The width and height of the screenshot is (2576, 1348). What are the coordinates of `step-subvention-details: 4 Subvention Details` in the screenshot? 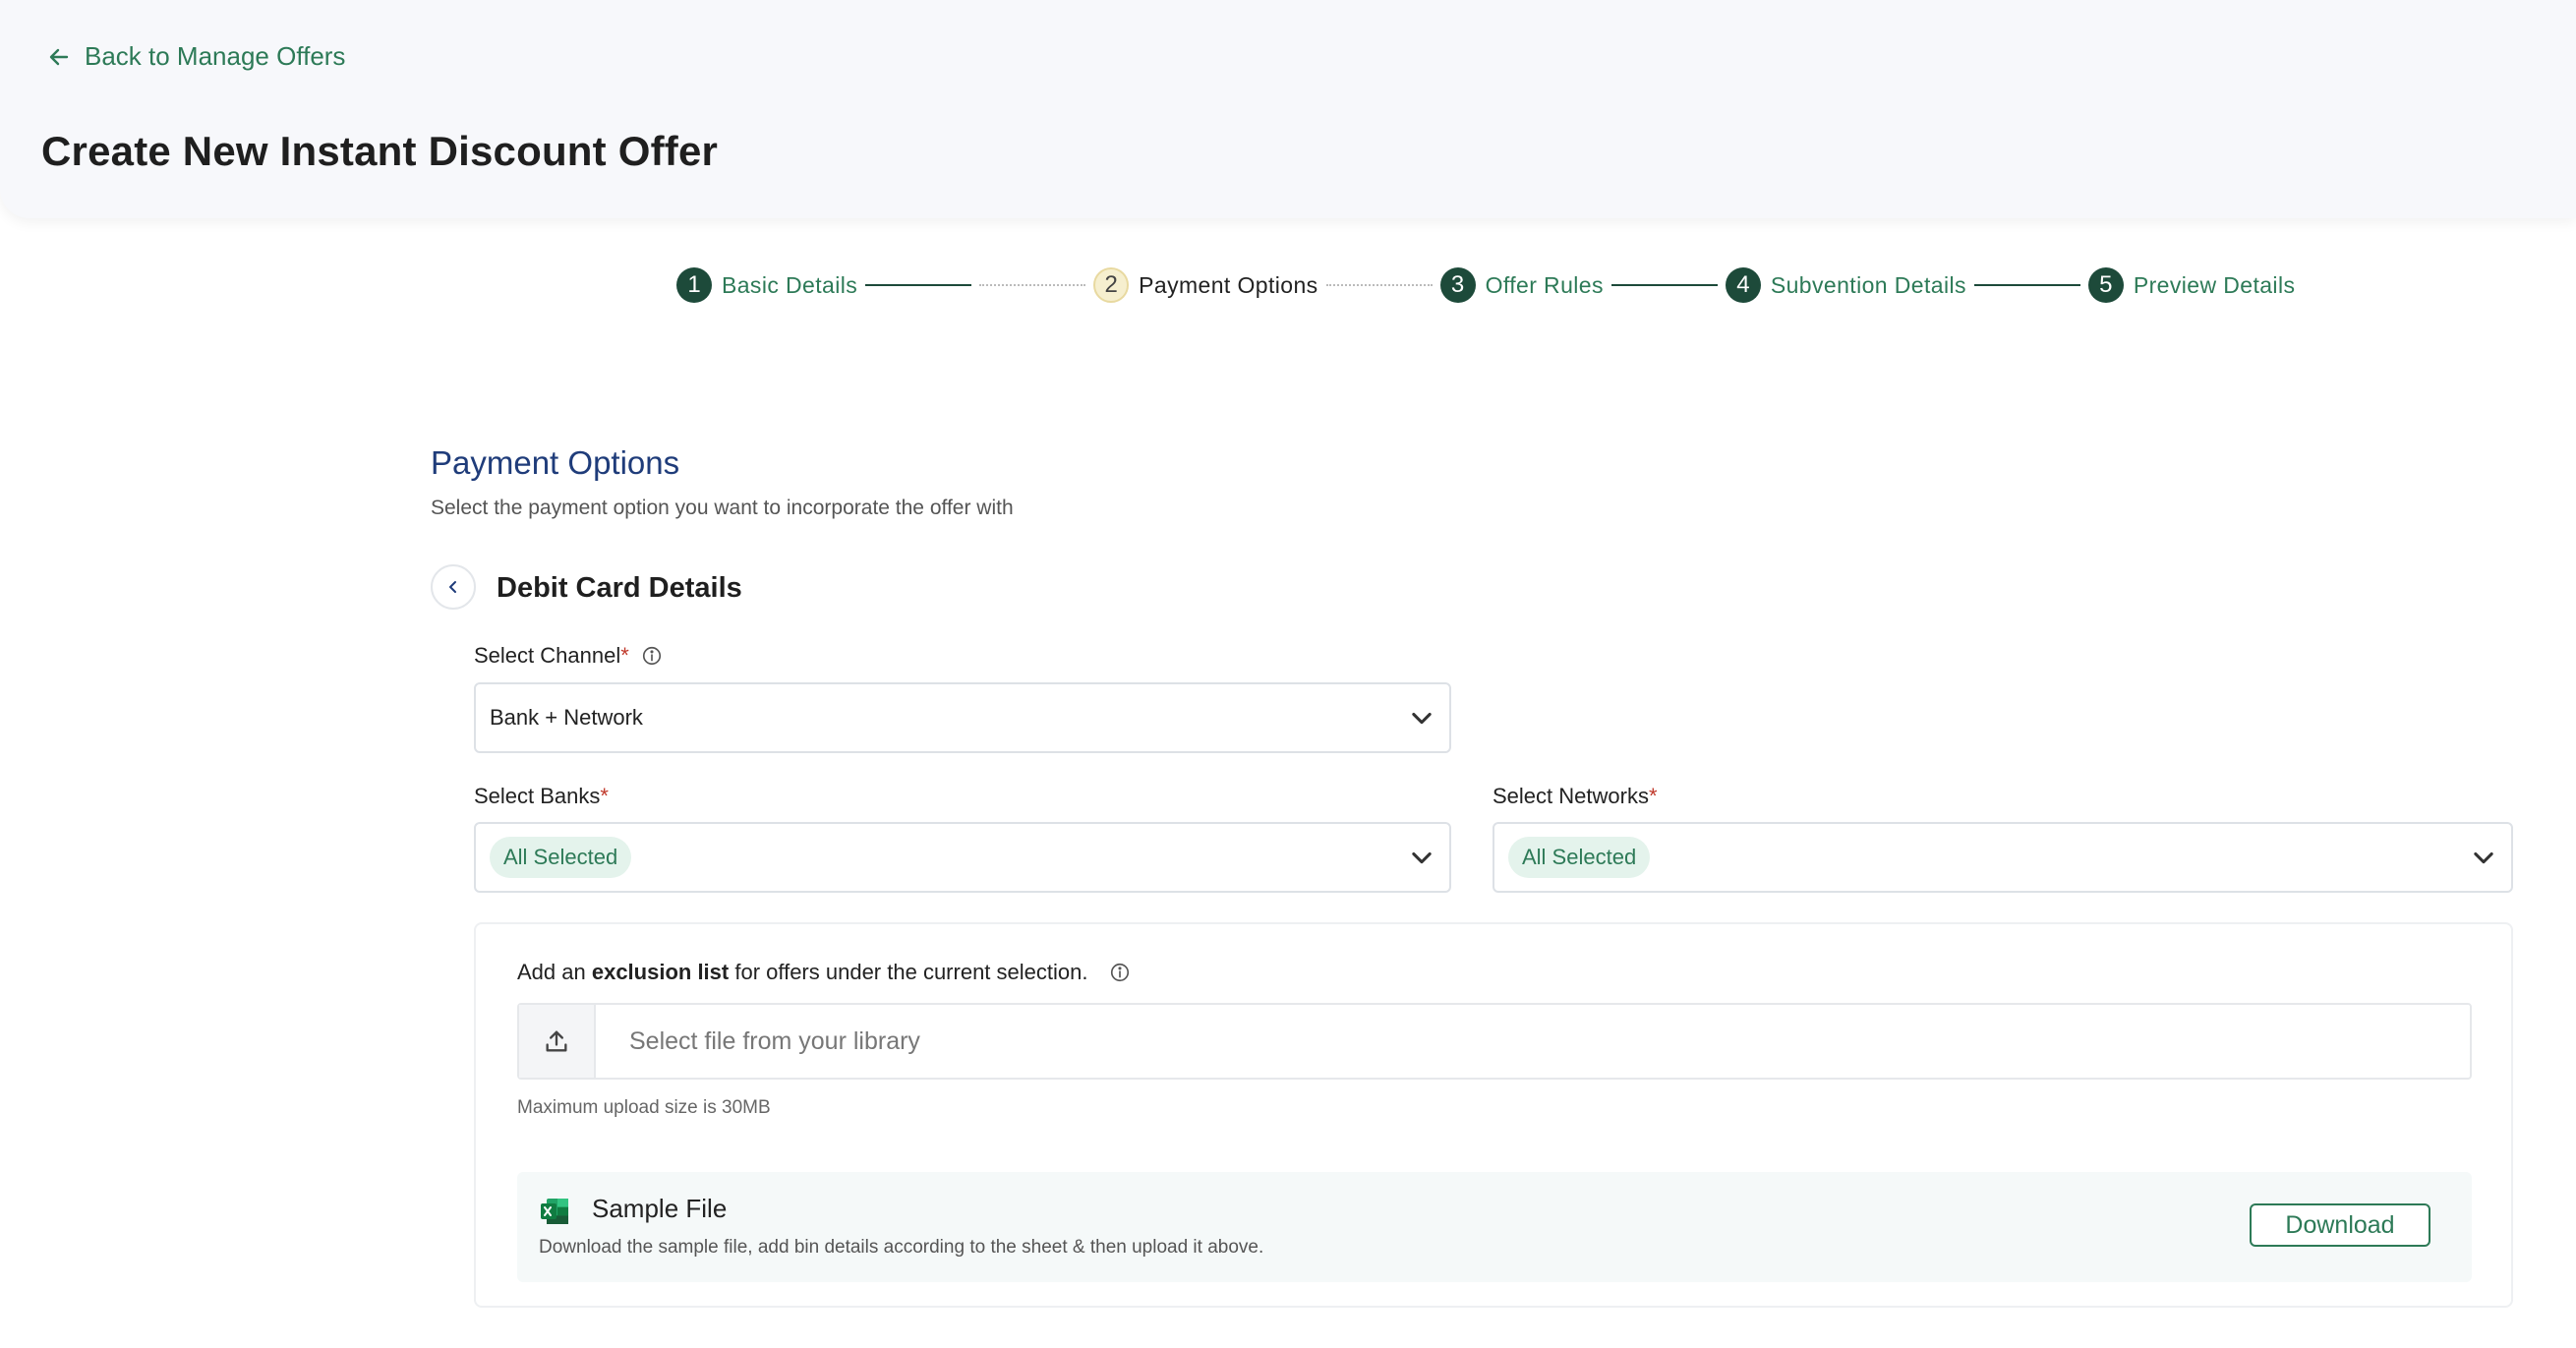 It's located at (1845, 285).